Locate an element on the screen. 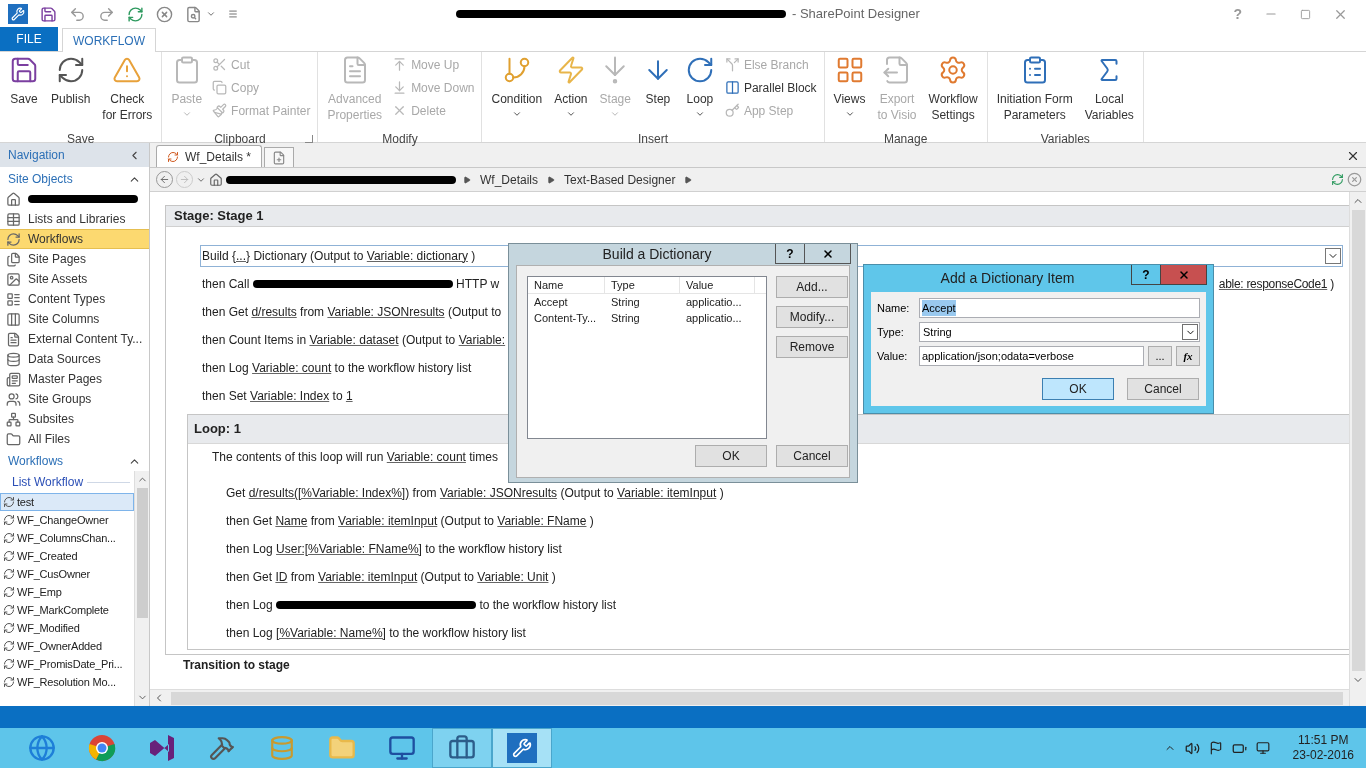 Image resolution: width=1366 pixels, height=768 pixels. subheader: List Workflow is located at coordinates (48, 482).